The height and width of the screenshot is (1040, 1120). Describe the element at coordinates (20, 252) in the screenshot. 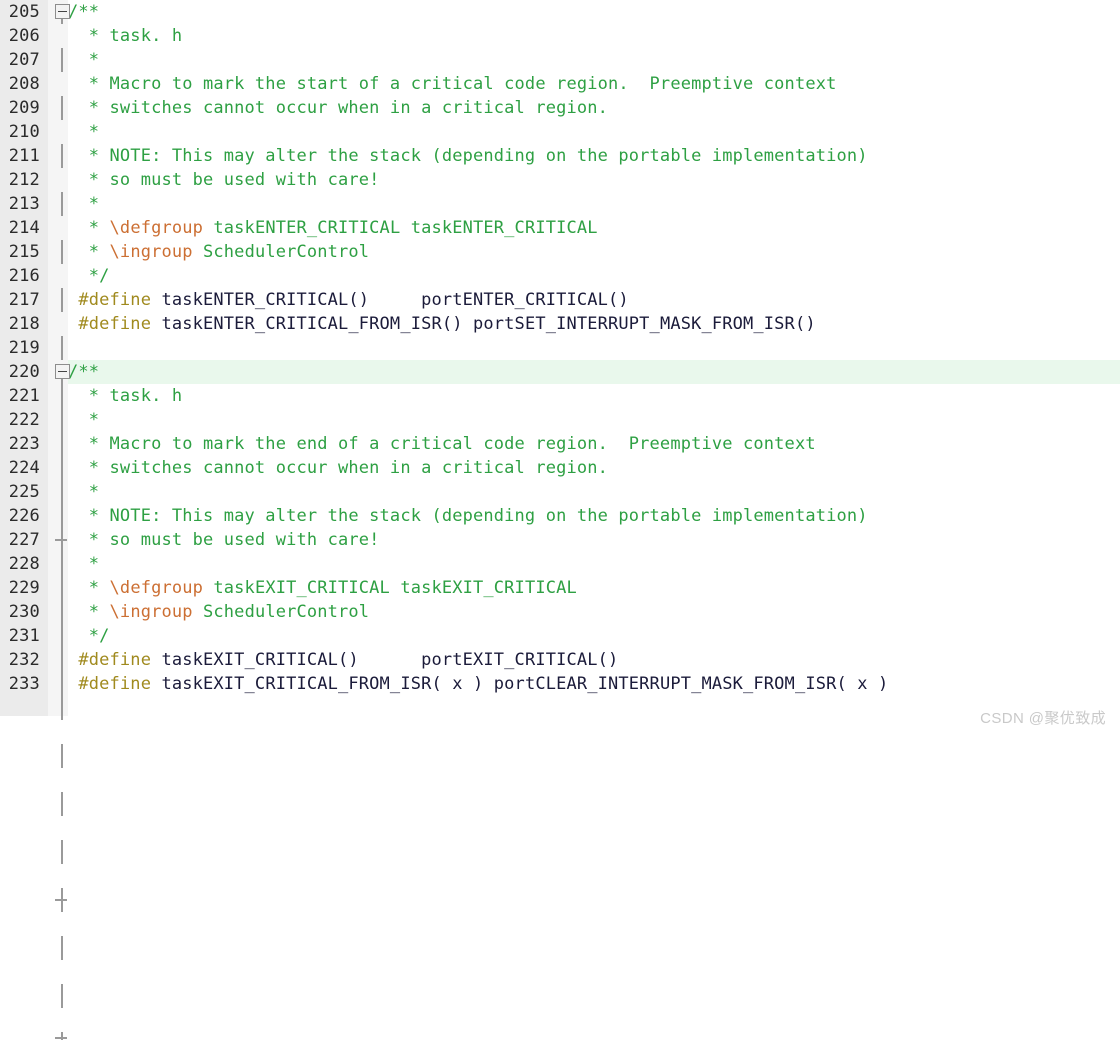

I see `line-number: 215` at that location.